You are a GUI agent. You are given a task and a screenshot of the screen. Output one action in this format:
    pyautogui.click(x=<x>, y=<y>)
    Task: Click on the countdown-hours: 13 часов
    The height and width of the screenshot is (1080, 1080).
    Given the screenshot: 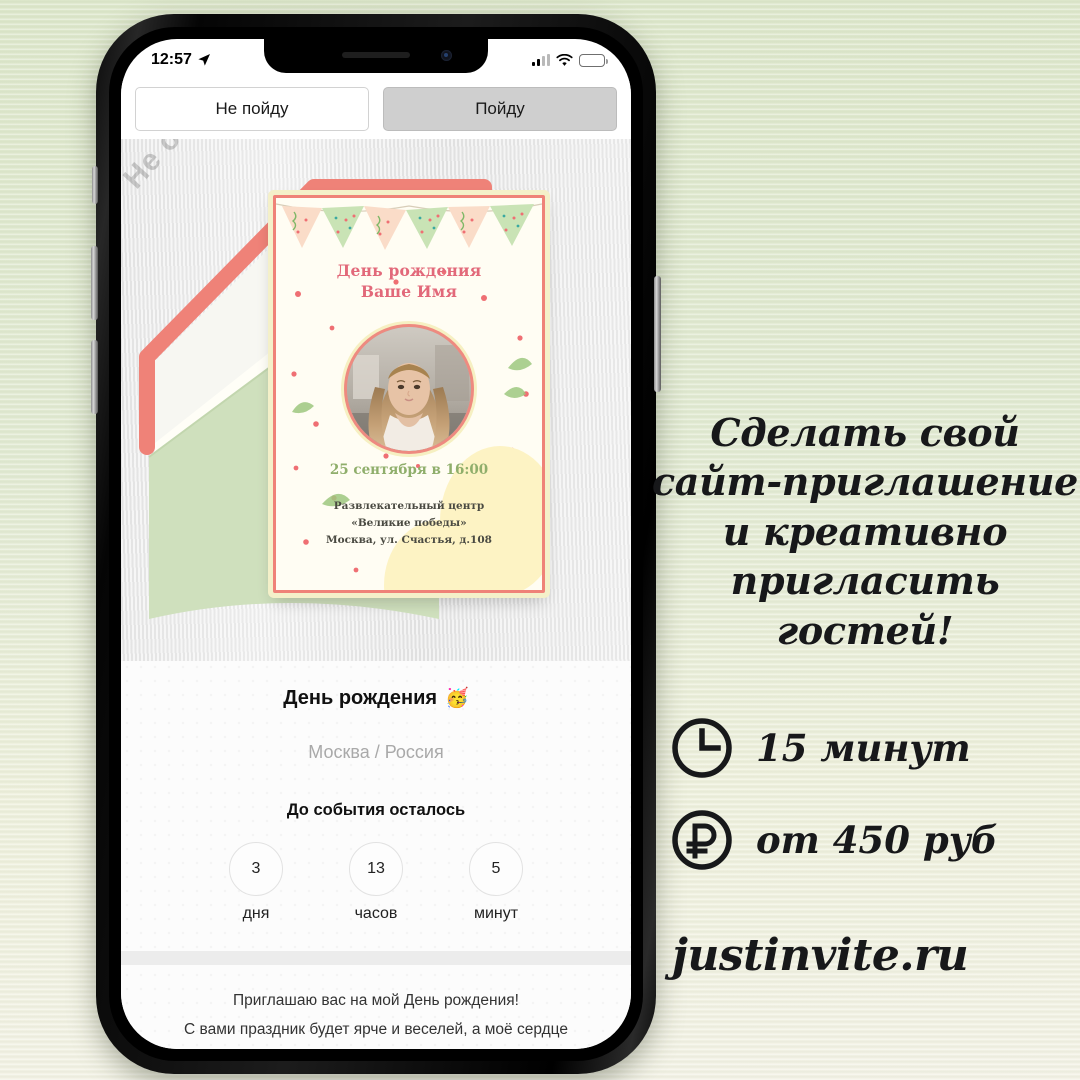 What is the action you would take?
    pyautogui.click(x=376, y=882)
    